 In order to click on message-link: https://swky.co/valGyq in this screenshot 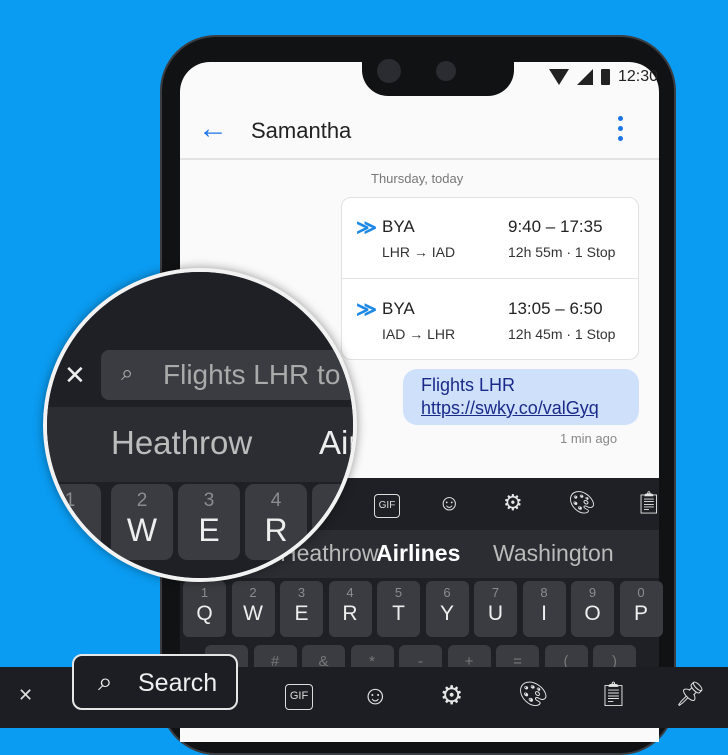, I will do `click(530, 408)`.